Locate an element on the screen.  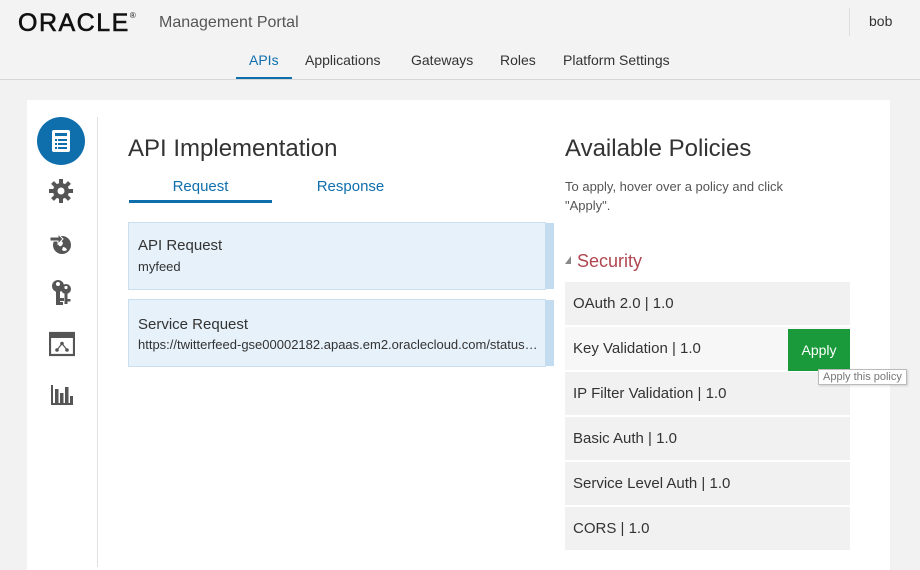
policy-label: CORS | 1.0 is located at coordinates (611, 528).